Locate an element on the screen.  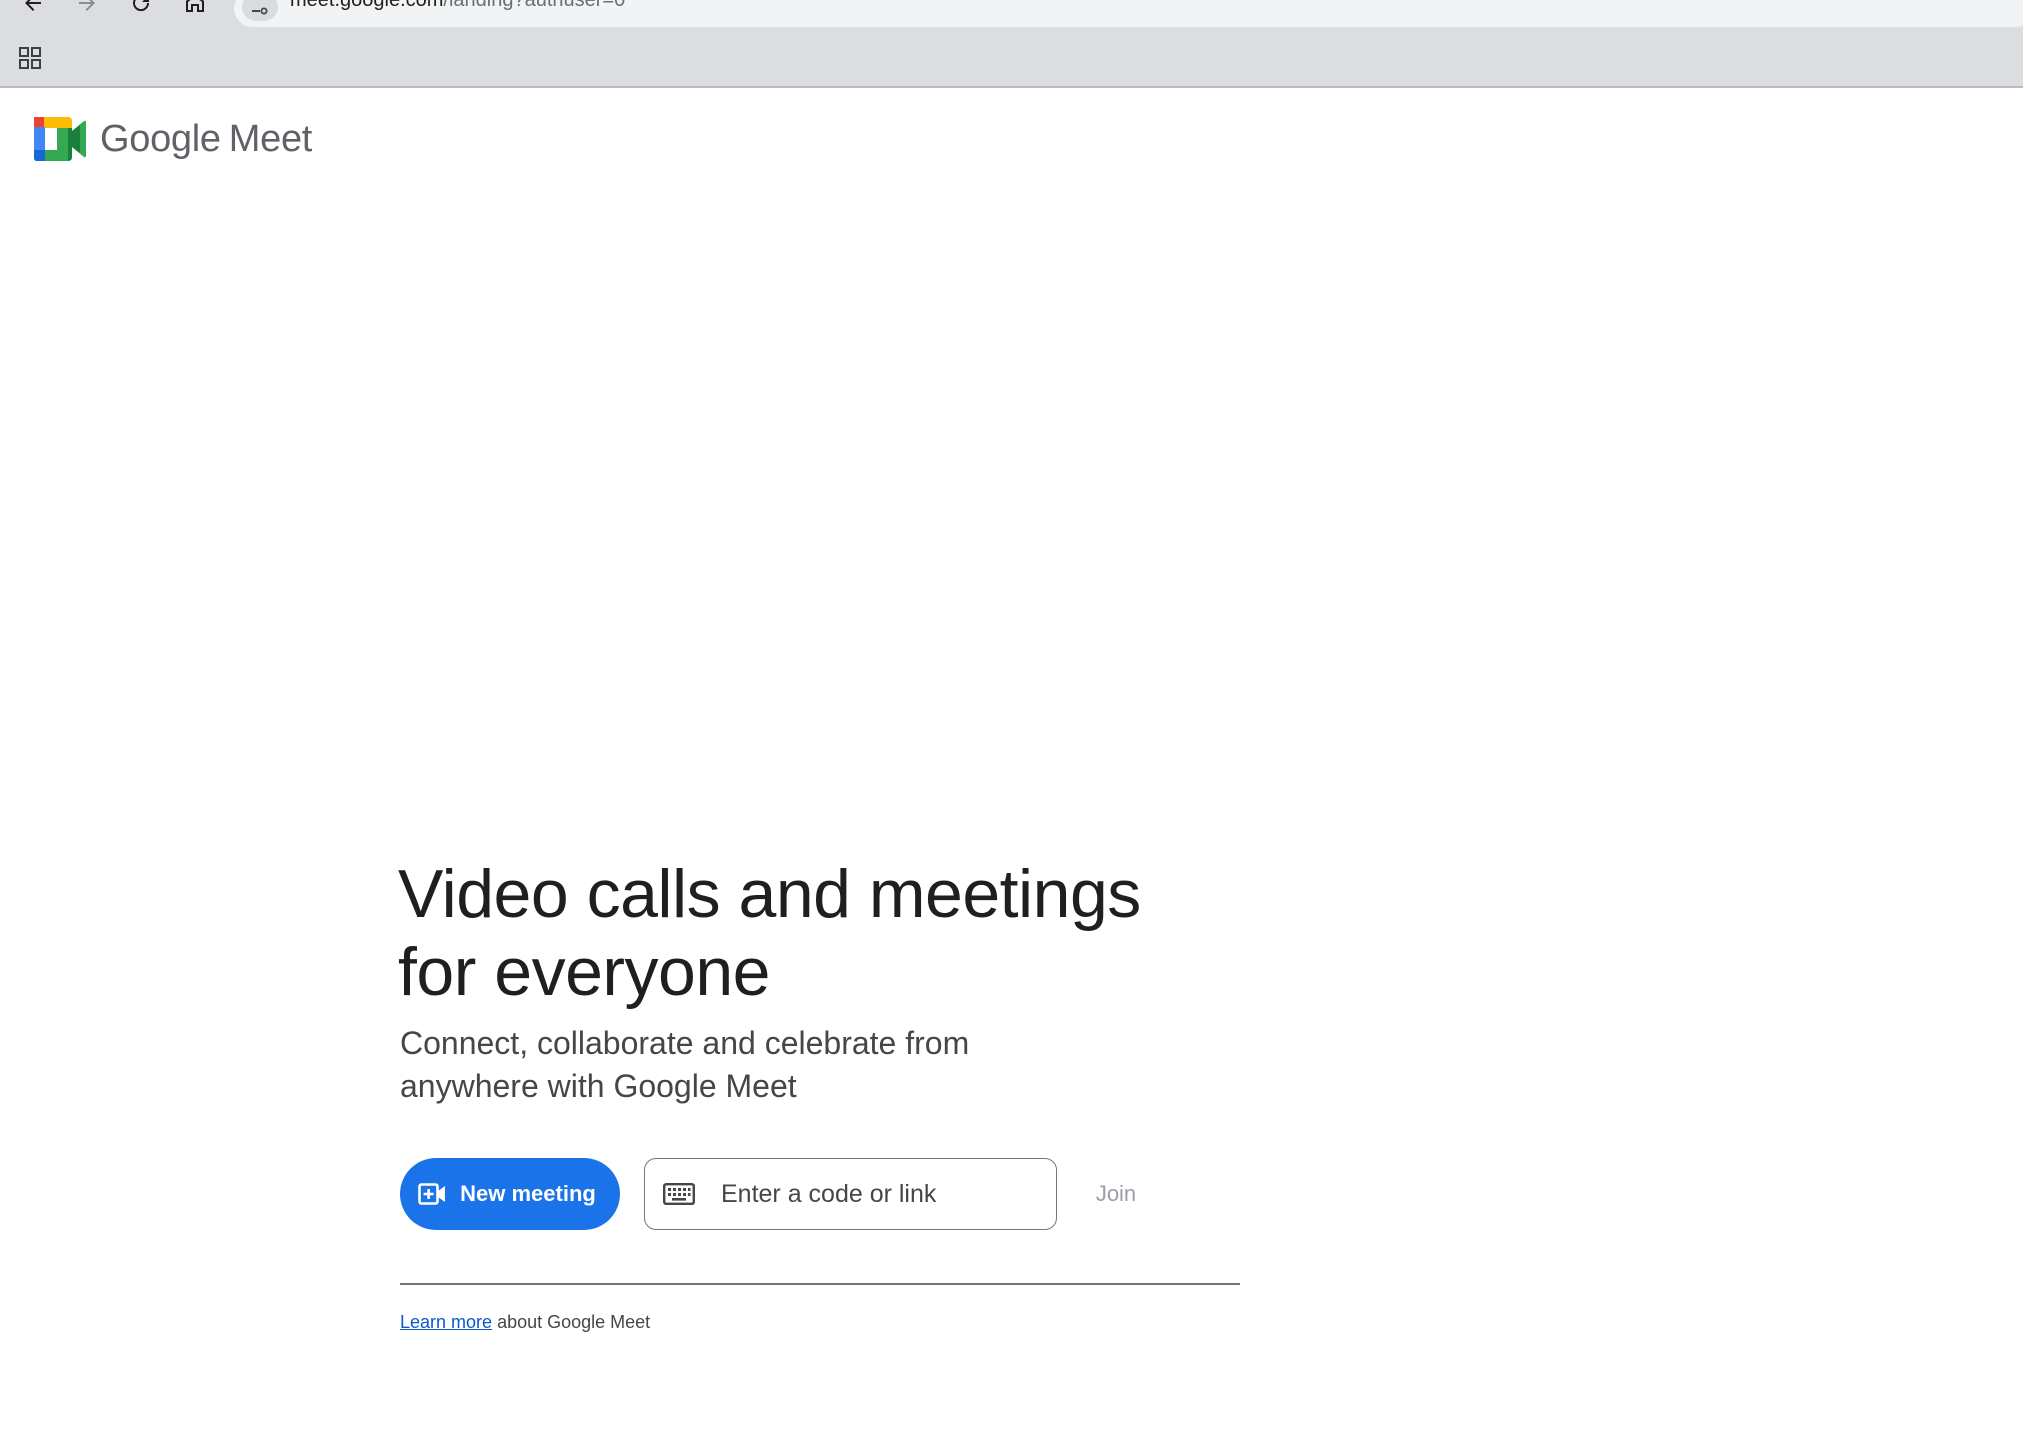
url-text: meet.google.com/landing?authuser=0 is located at coordinates (457, 13).